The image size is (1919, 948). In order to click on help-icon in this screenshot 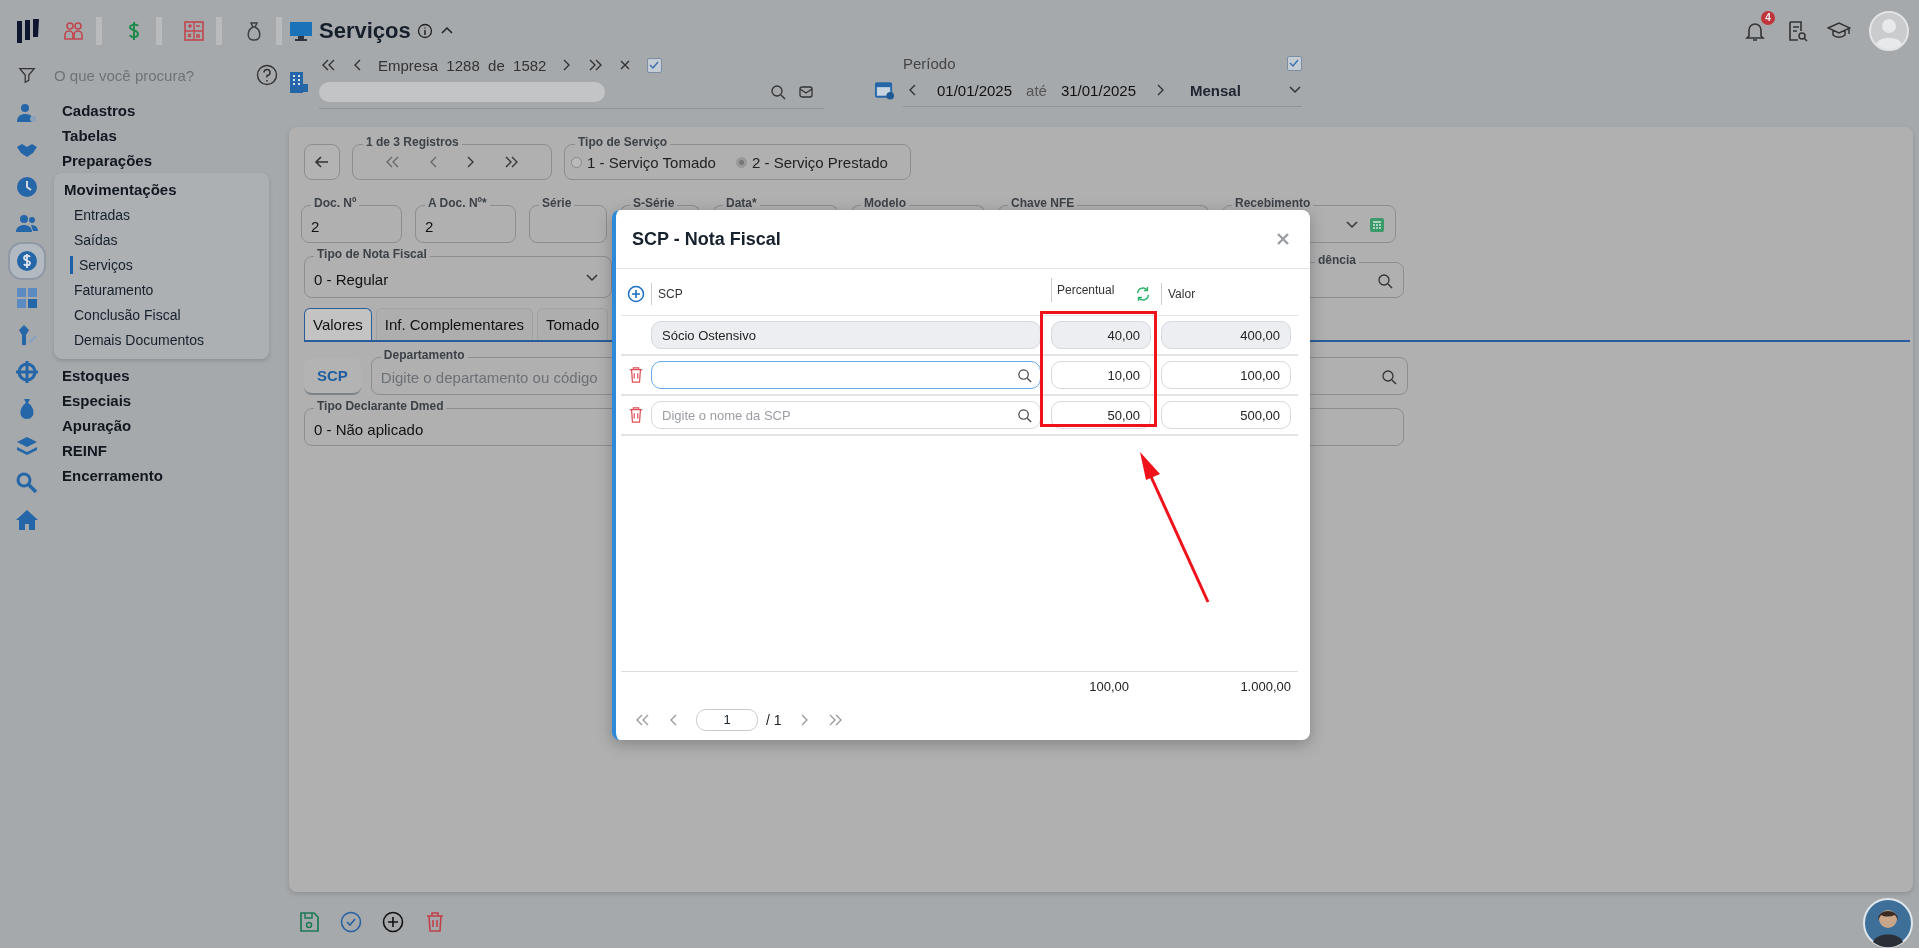, I will do `click(267, 75)`.